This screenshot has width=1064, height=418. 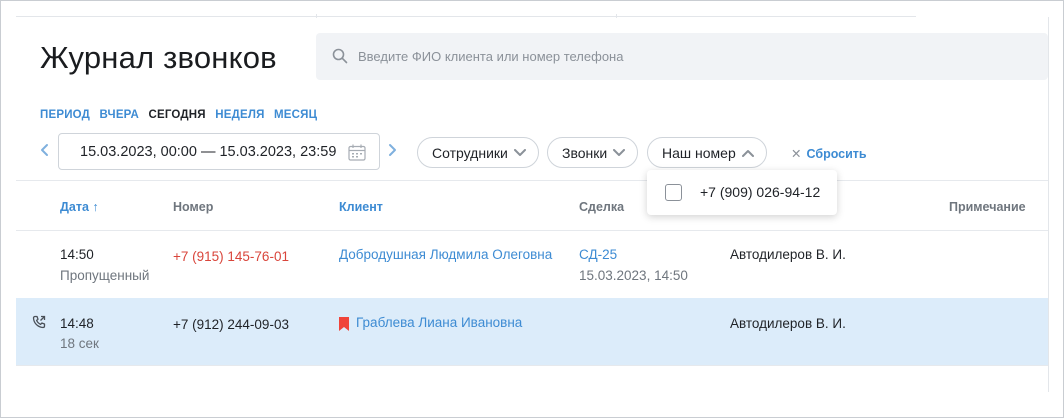 I want to click on search-icon, so click(x=340, y=56).